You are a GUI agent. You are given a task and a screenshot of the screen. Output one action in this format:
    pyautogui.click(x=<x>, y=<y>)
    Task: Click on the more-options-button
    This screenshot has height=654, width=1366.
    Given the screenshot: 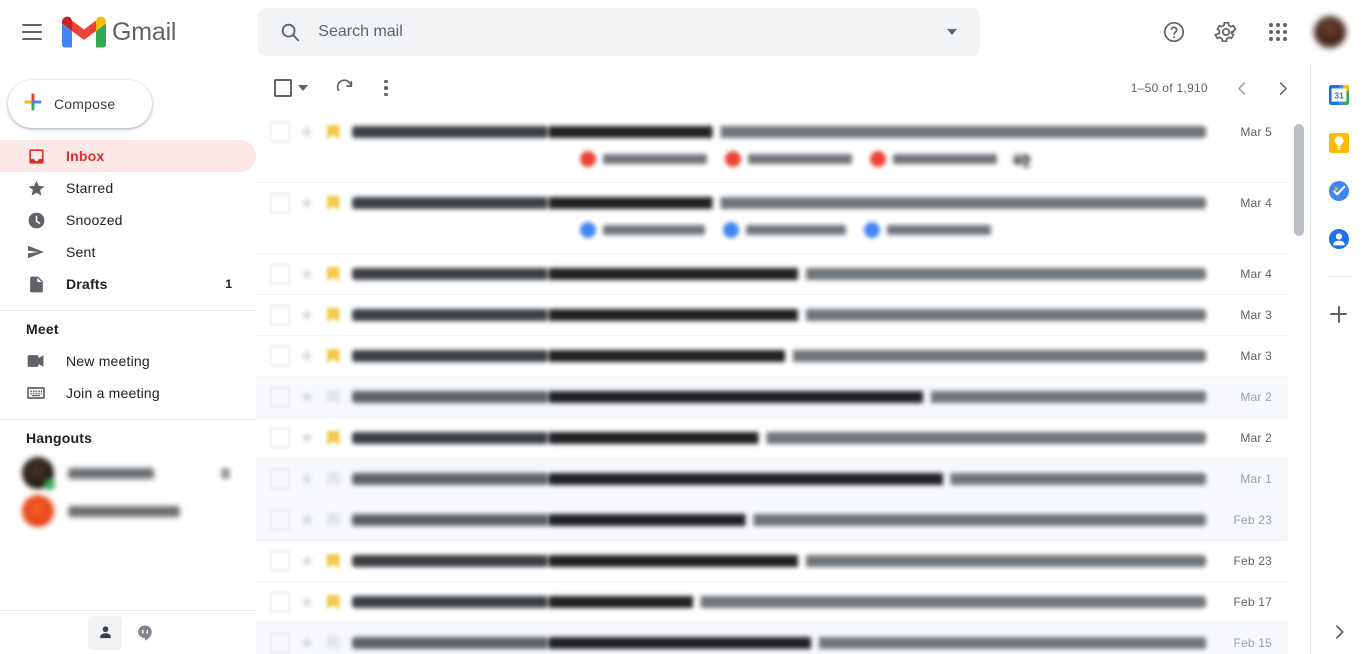 What is the action you would take?
    pyautogui.click(x=386, y=88)
    